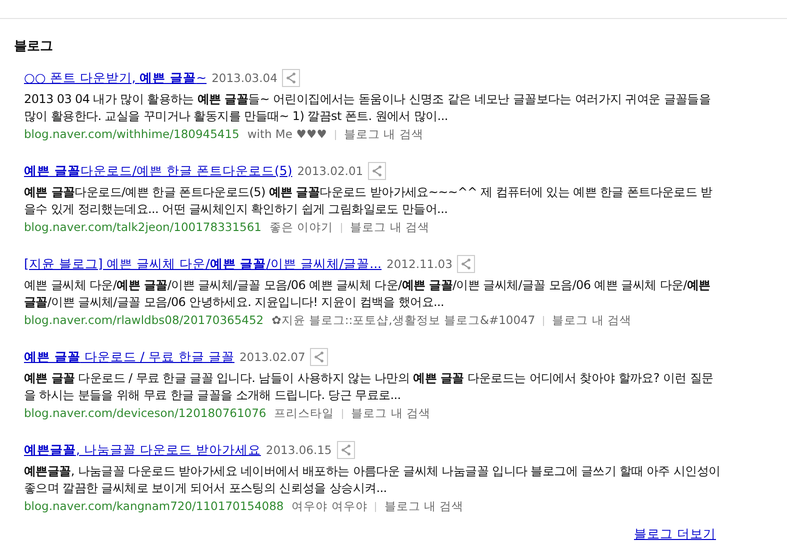 Image resolution: width=787 pixels, height=554 pixels. Describe the element at coordinates (154, 506) in the screenshot. I see `blog-url-link: blog.naver.com/kangnam720/110170154088` at that location.